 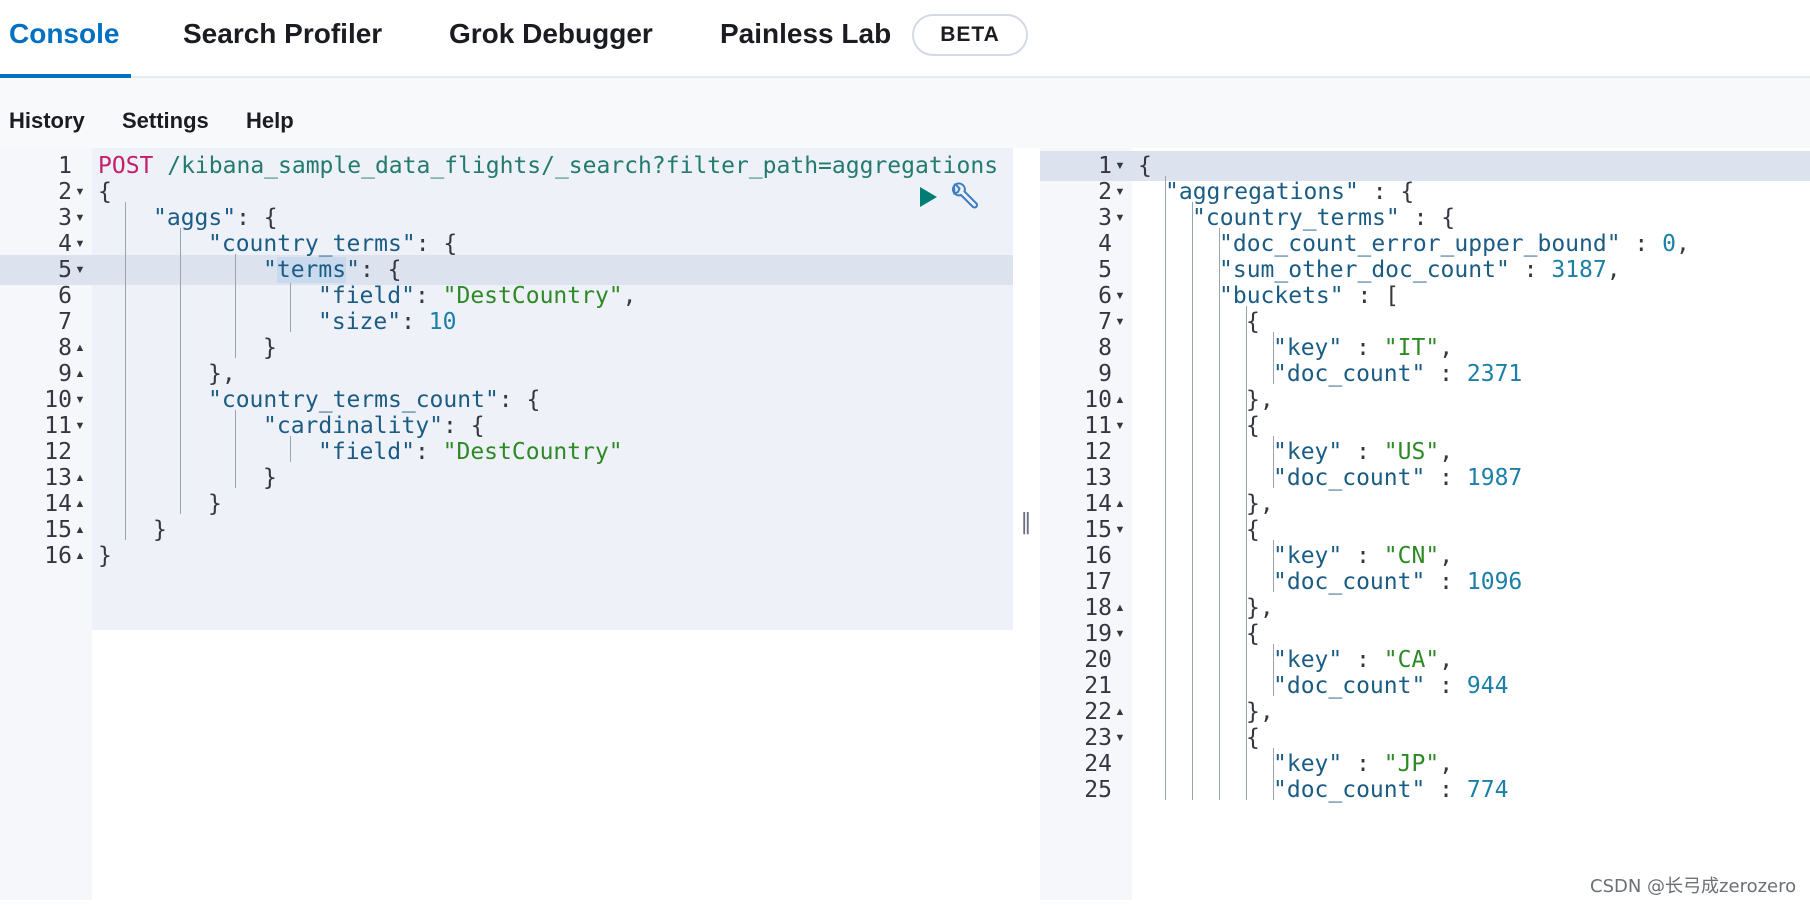 What do you see at coordinates (1420, 270) in the screenshot?
I see `code-line: "sum_other_doc_count" : 3187,` at bounding box center [1420, 270].